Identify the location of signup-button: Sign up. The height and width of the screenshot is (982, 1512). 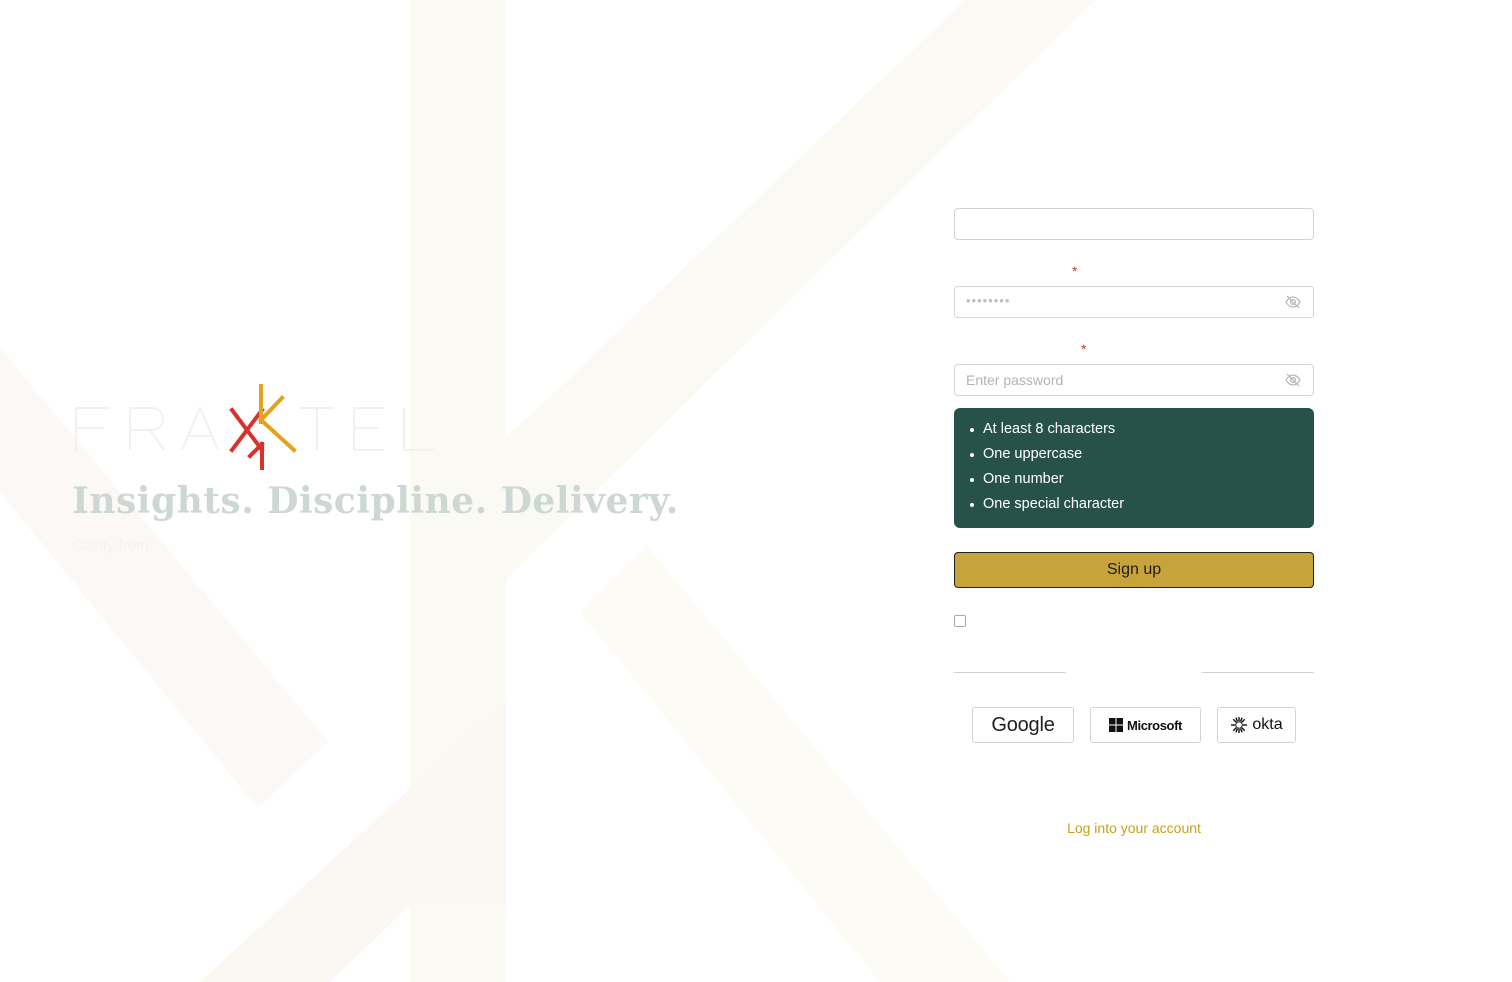
(1134, 570).